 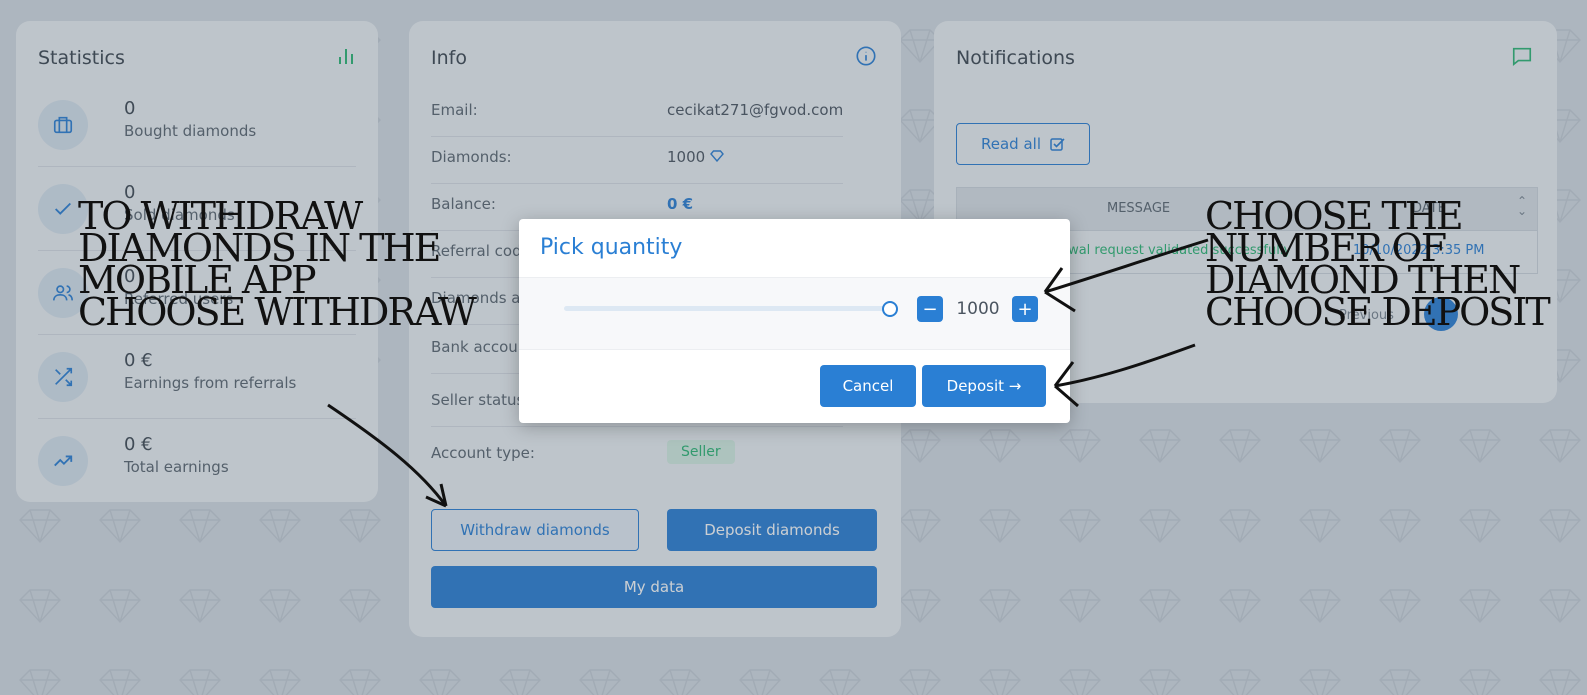 I want to click on pick-quantity-modal: Pick quantity − 1000 + Cancel Deposit →, so click(x=794, y=321).